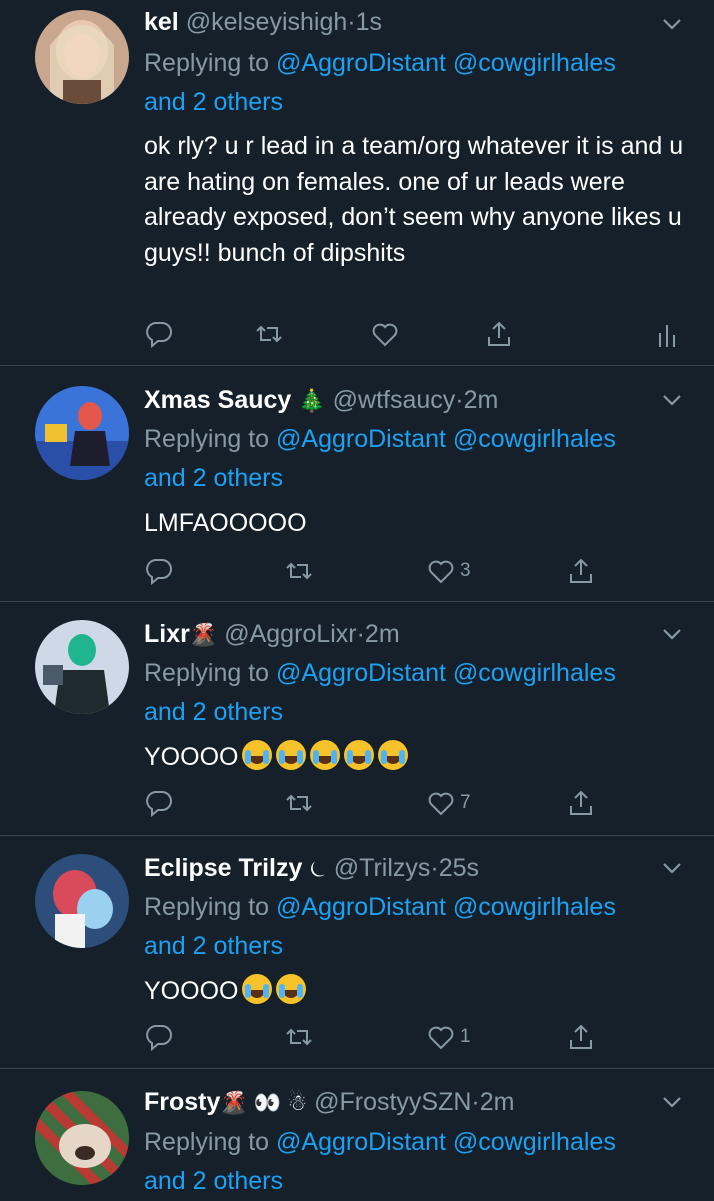  Describe the element at coordinates (465, 1036) in the screenshot. I see `like-count: 1` at that location.